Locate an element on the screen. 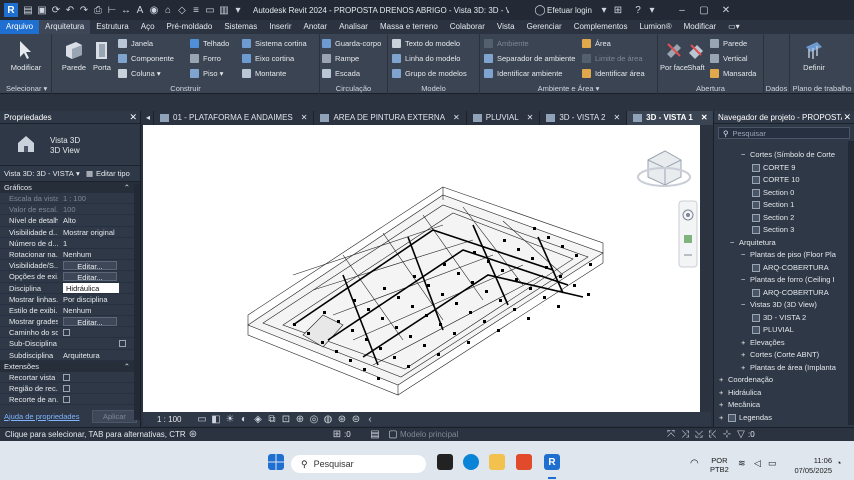  browser-node: Section 1 is located at coordinates (773, 205).